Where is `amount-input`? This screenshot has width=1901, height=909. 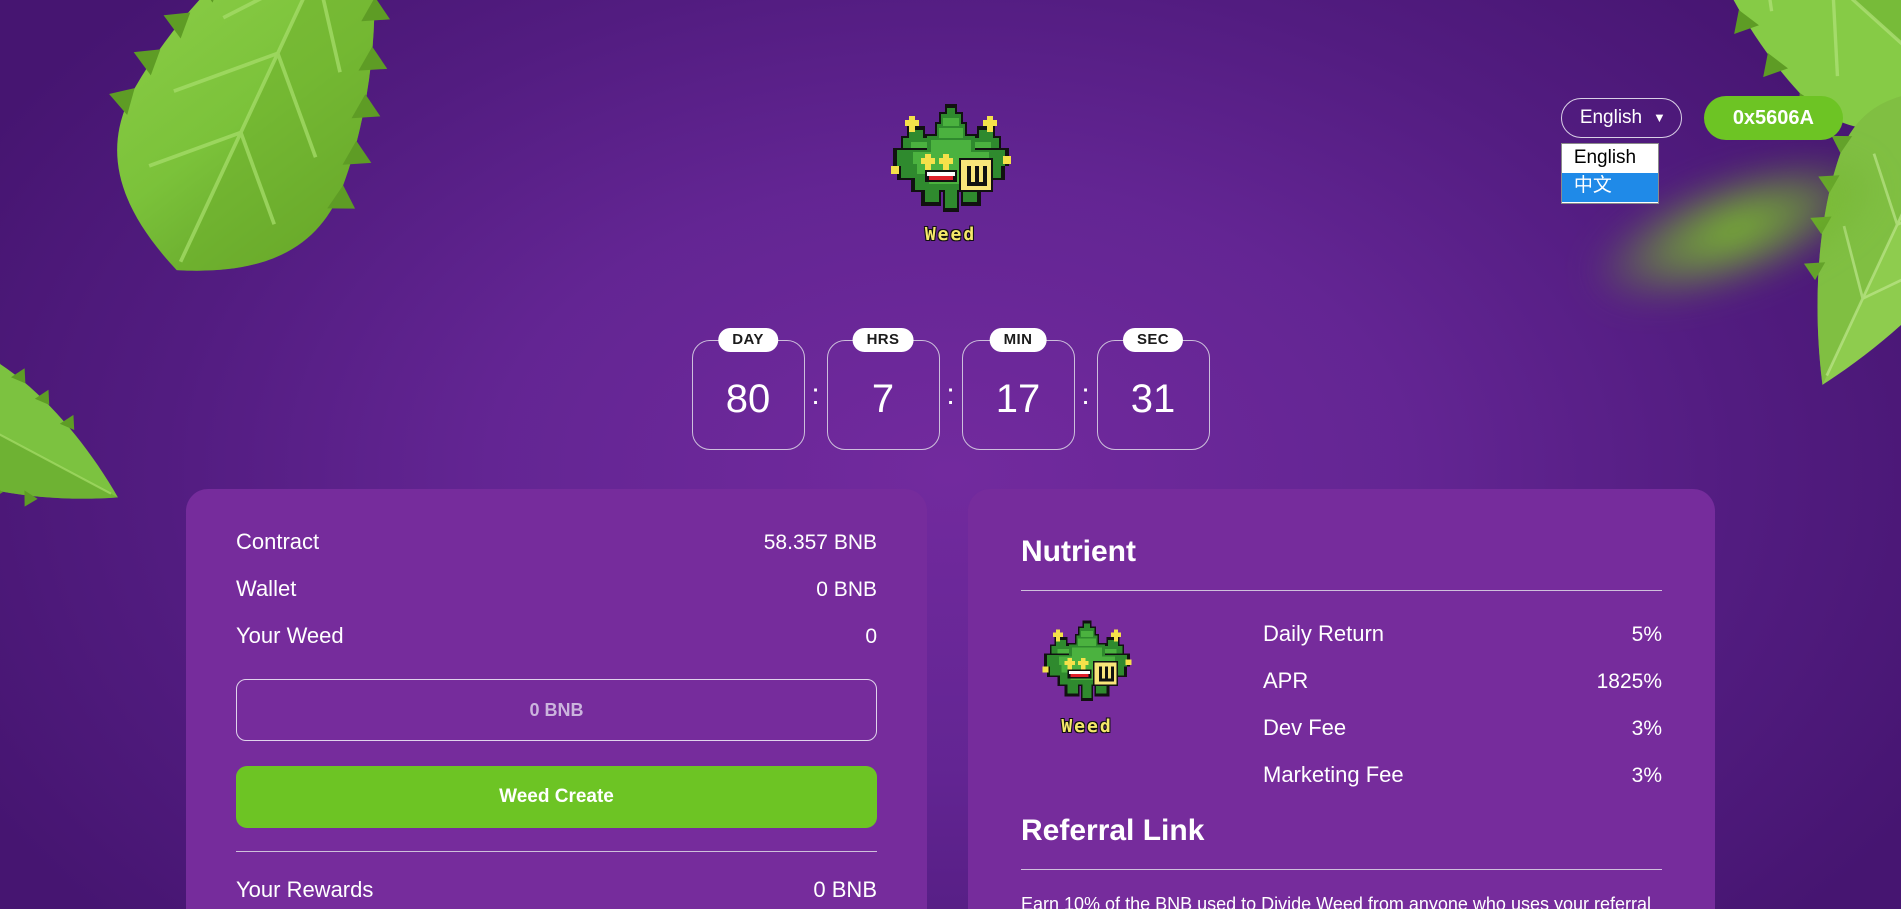
amount-input is located at coordinates (556, 710).